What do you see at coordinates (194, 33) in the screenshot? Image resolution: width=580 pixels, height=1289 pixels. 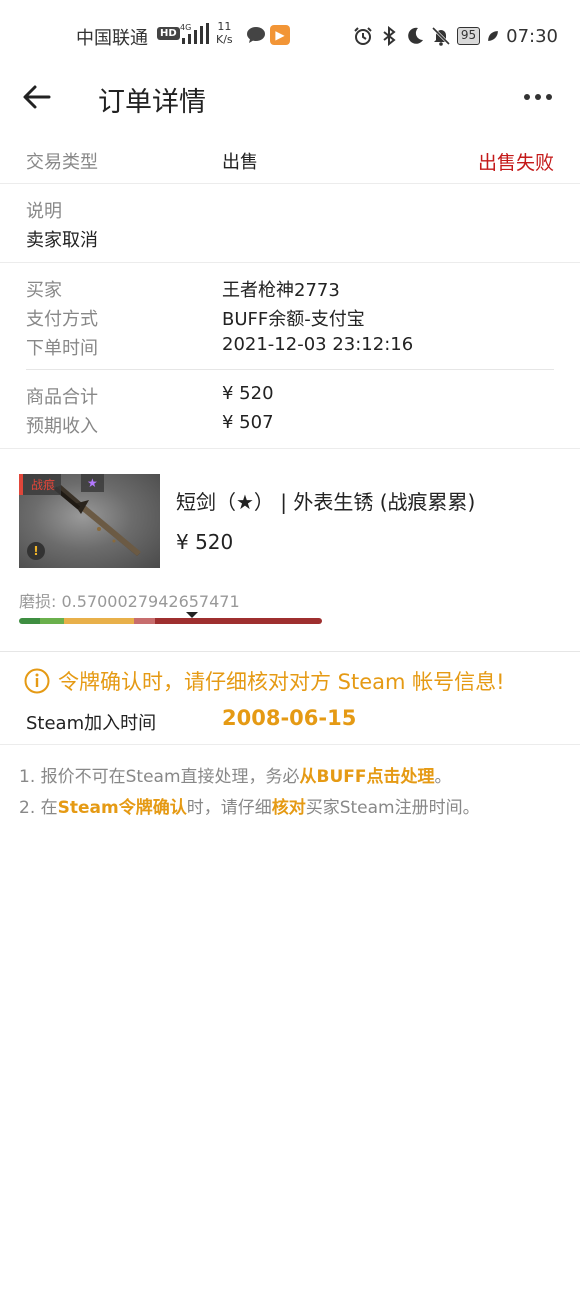 I see `signal-icon: 4G` at bounding box center [194, 33].